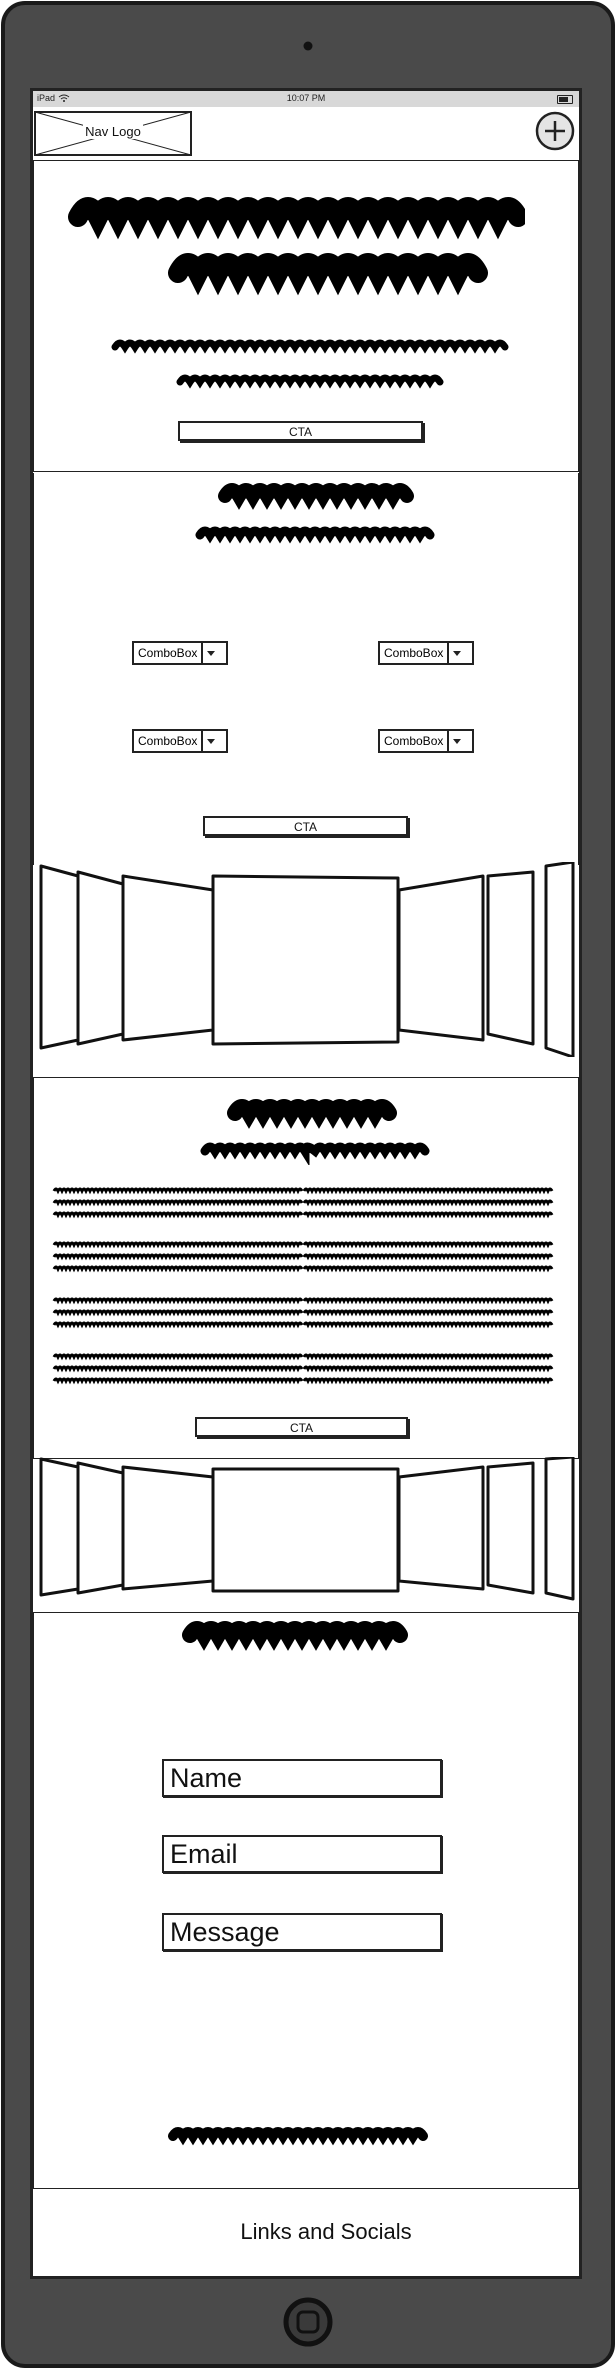 The height and width of the screenshot is (2369, 616). What do you see at coordinates (302, 1778) in the screenshot?
I see `name-field: Name` at bounding box center [302, 1778].